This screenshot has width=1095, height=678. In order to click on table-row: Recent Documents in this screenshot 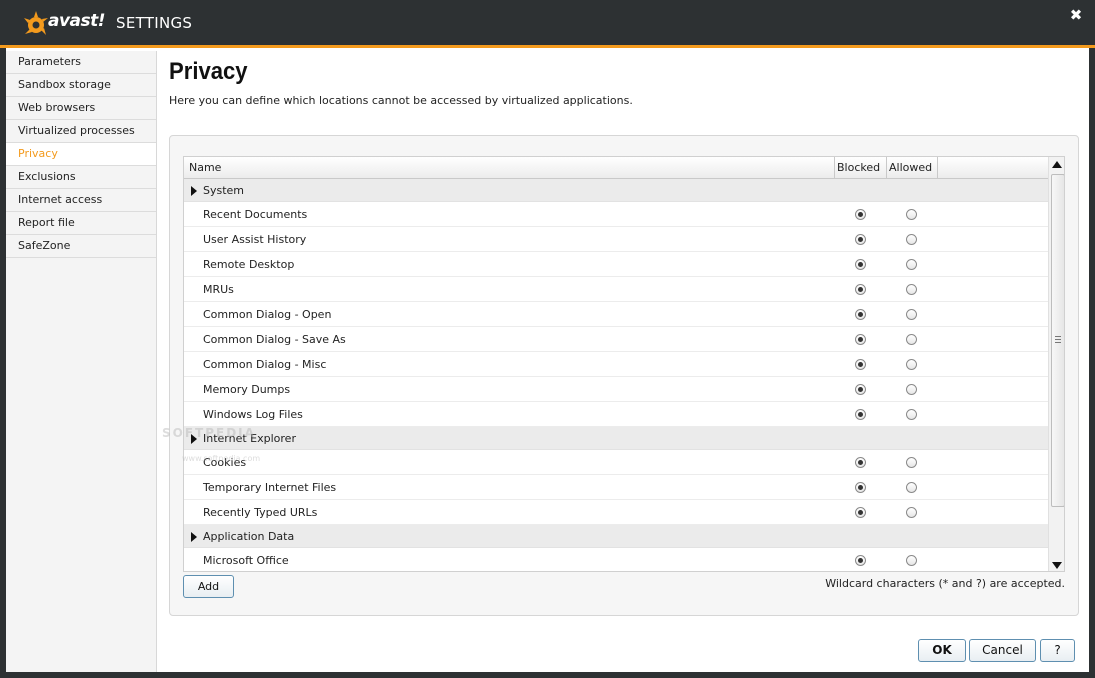, I will do `click(616, 214)`.